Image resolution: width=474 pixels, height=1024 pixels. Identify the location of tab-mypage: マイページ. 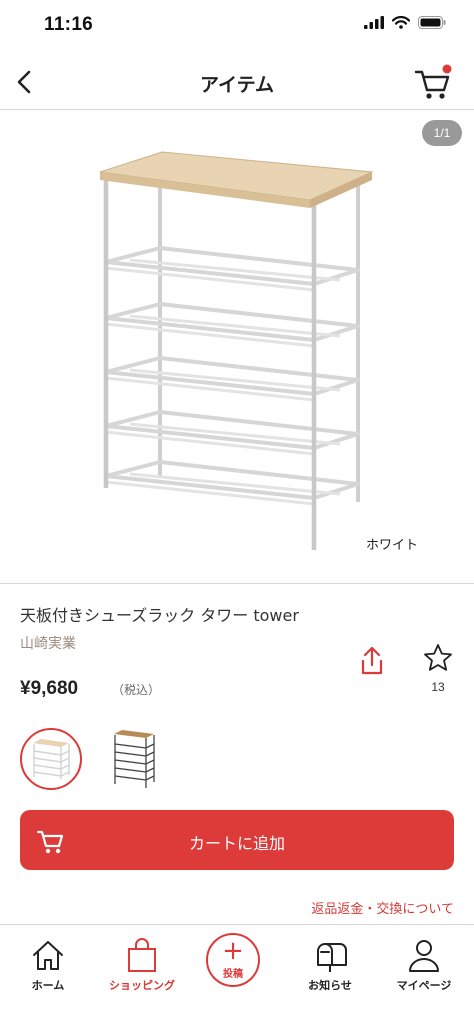
(424, 966).